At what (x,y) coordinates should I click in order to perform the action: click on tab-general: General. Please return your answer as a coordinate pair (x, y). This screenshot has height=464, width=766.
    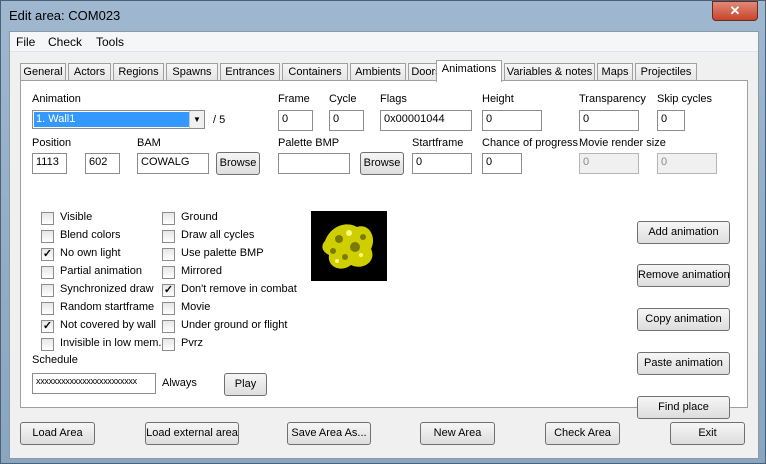
    Looking at the image, I should click on (43, 72).